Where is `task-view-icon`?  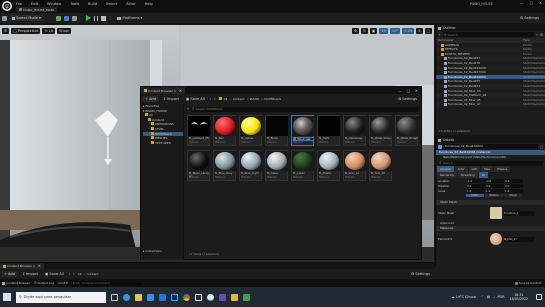 task-view-icon is located at coordinates (114, 297).